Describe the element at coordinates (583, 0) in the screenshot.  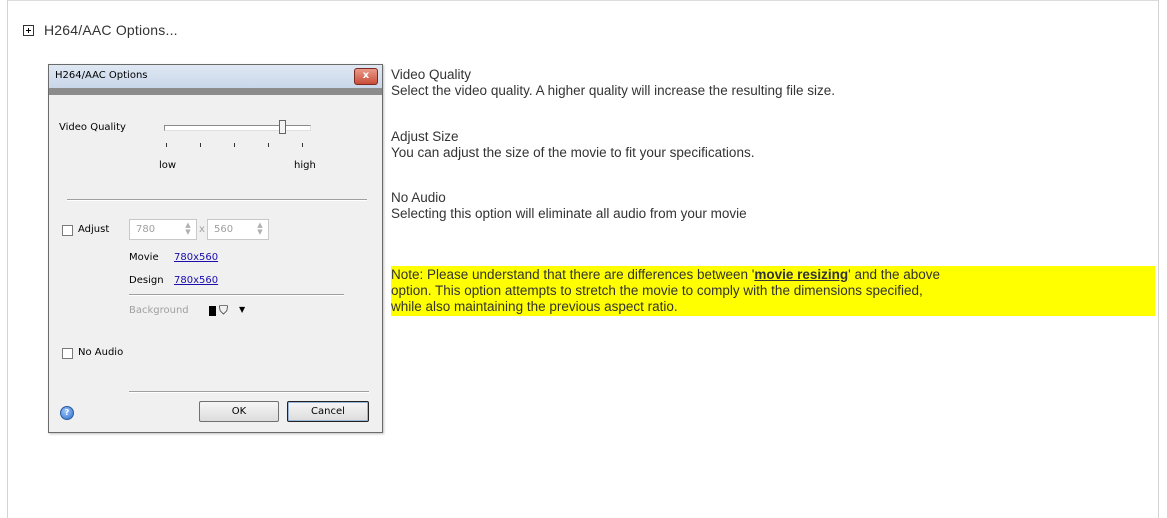
I see `top-divider` at that location.